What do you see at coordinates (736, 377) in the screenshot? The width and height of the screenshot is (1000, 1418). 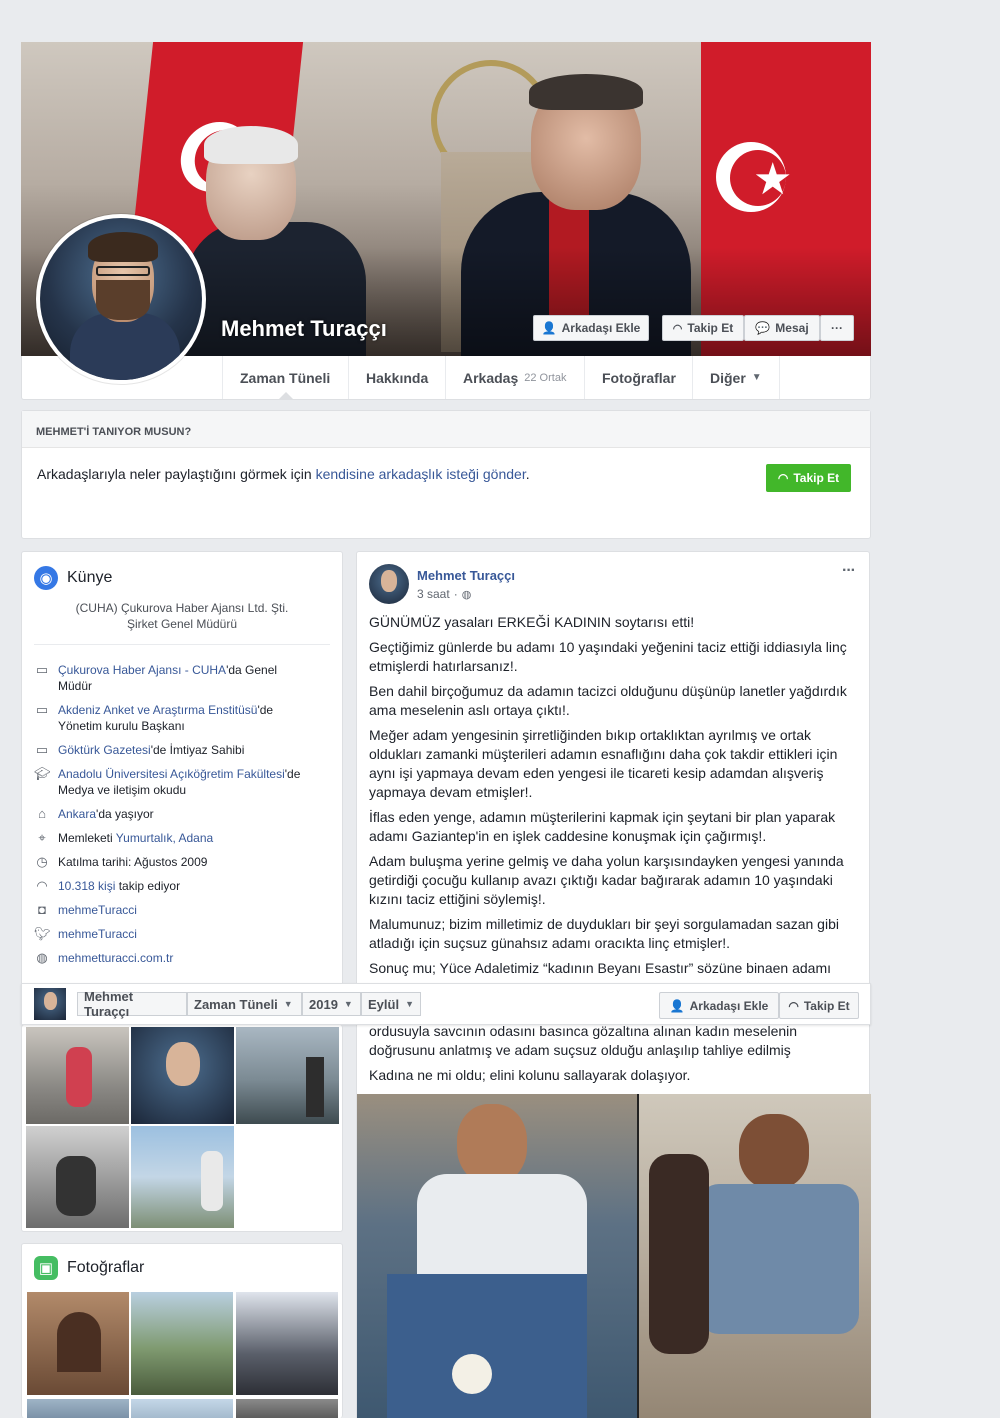 I see `tab-more: Diğer ▼` at bounding box center [736, 377].